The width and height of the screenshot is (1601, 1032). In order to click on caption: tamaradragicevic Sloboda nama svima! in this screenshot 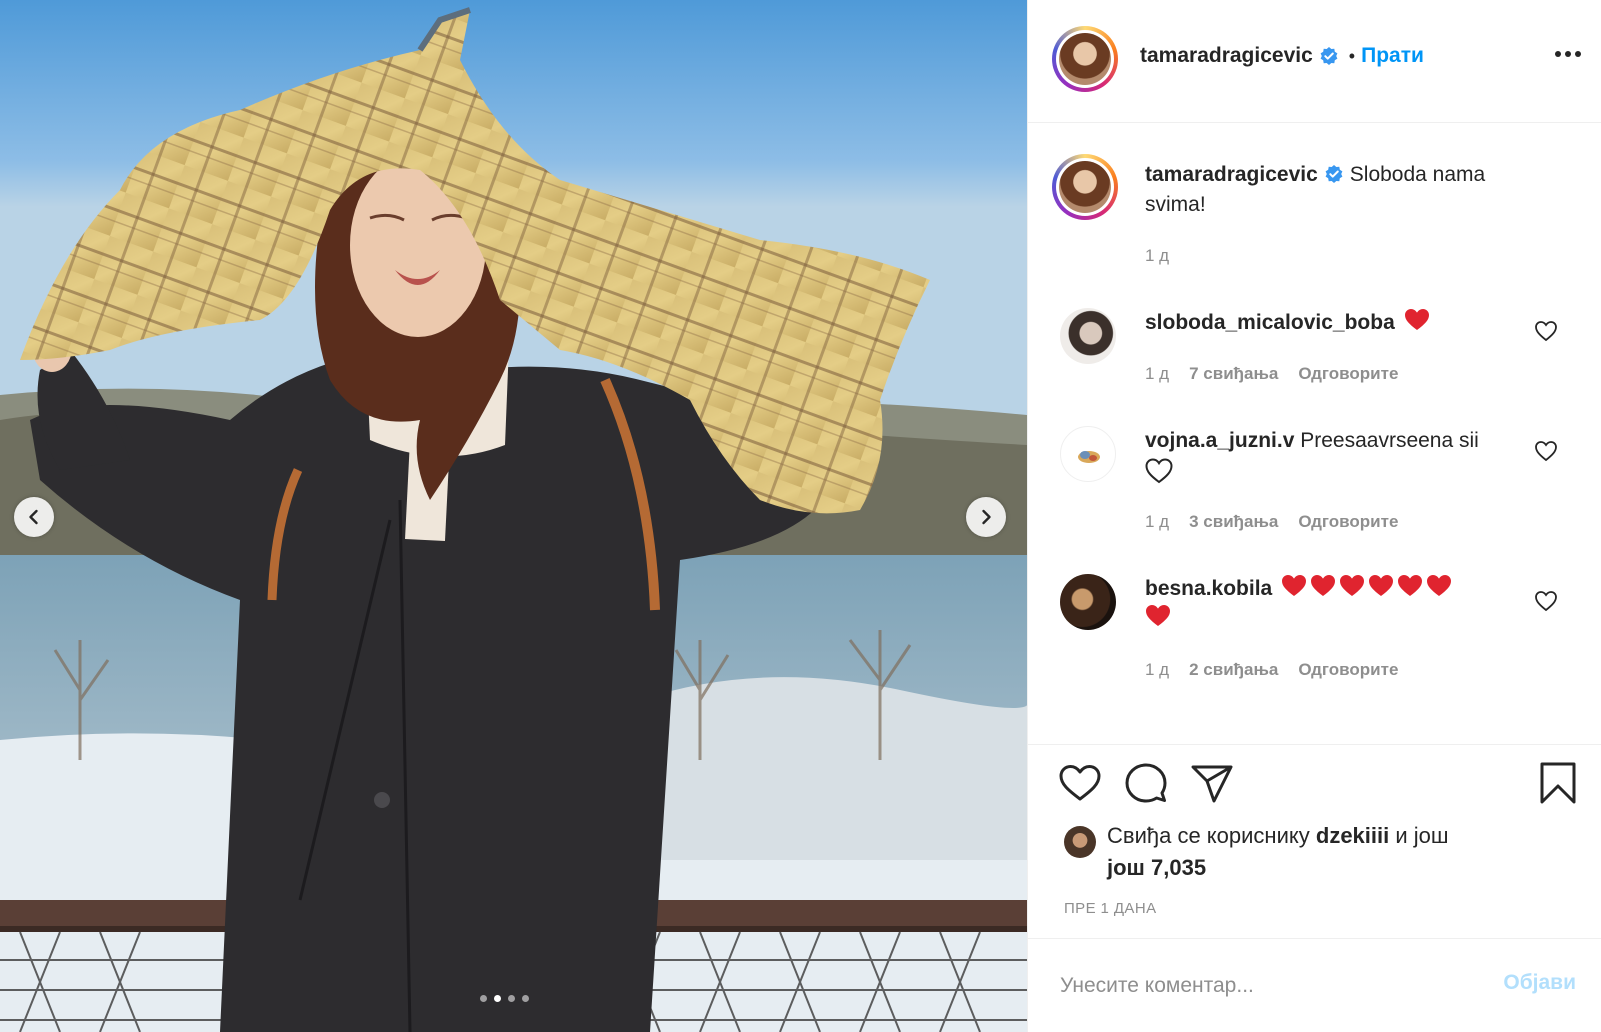, I will do `click(1355, 190)`.